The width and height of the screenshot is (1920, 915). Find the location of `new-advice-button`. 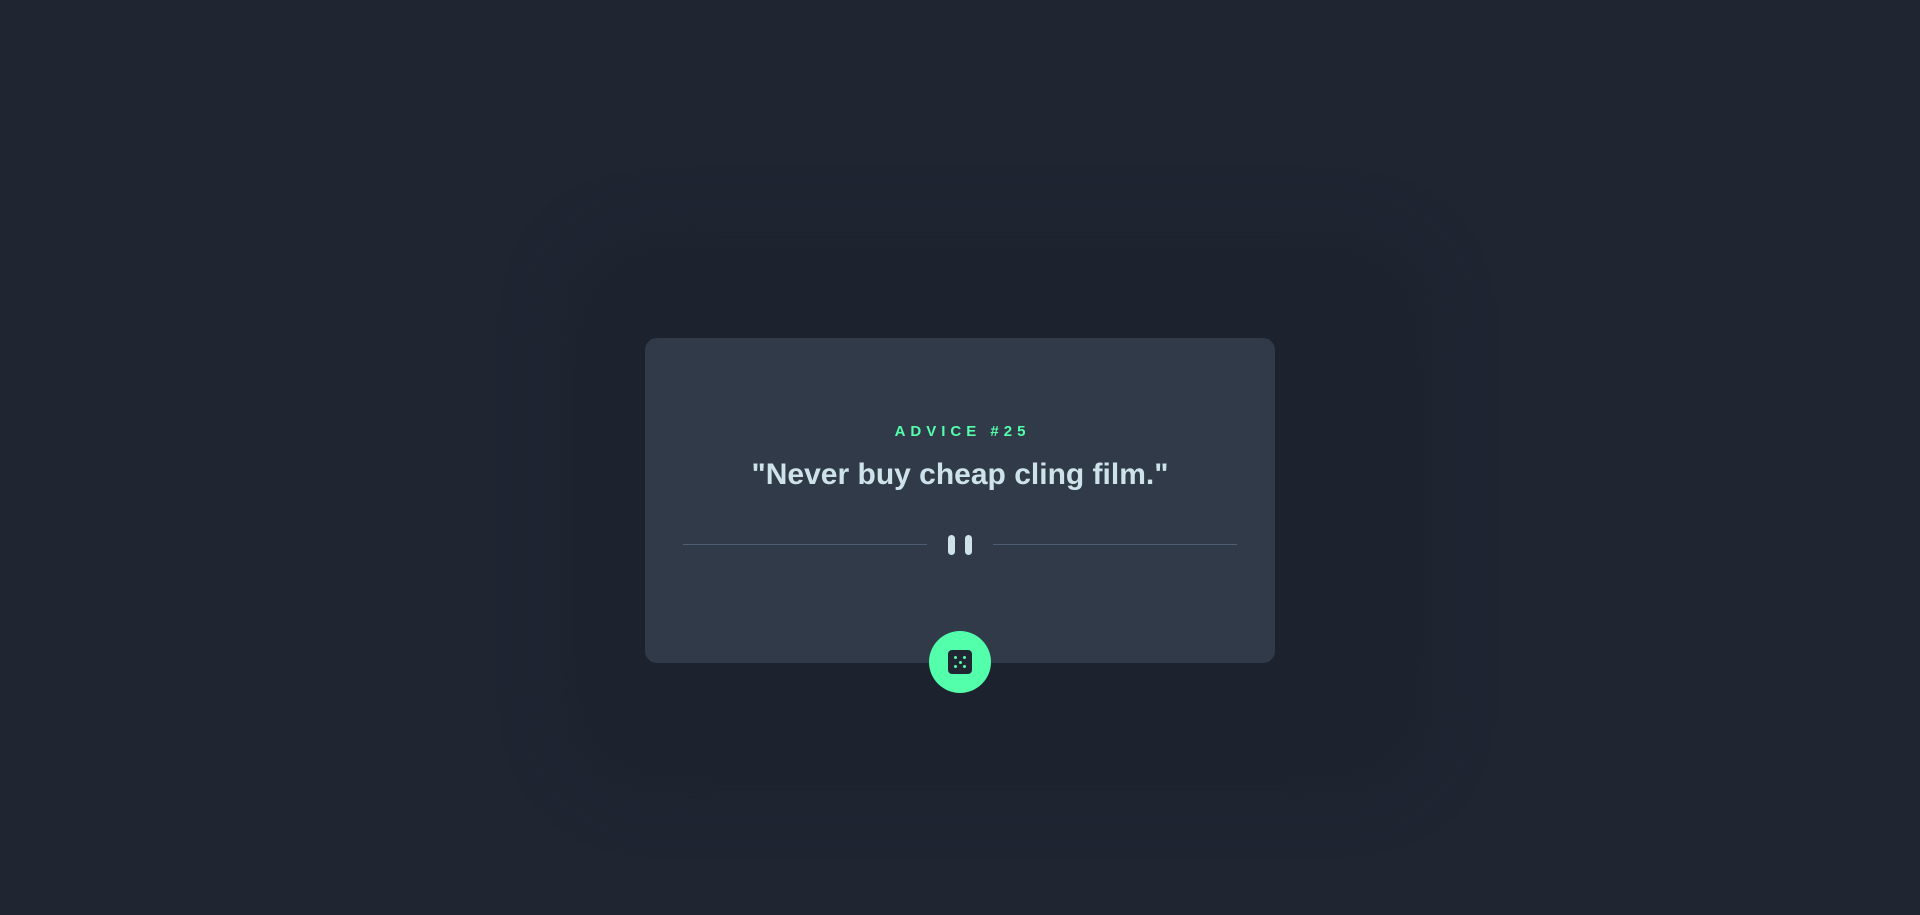

new-advice-button is located at coordinates (960, 662).